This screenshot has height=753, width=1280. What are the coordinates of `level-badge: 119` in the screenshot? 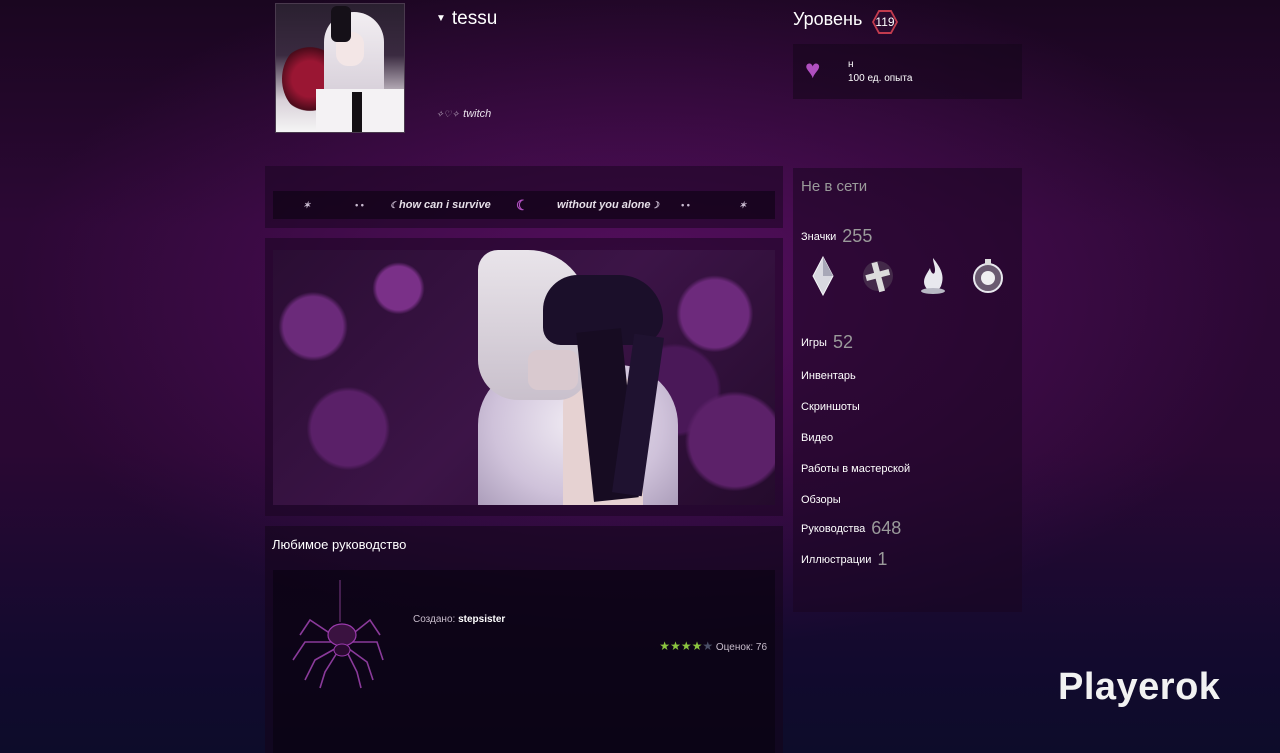 It's located at (885, 22).